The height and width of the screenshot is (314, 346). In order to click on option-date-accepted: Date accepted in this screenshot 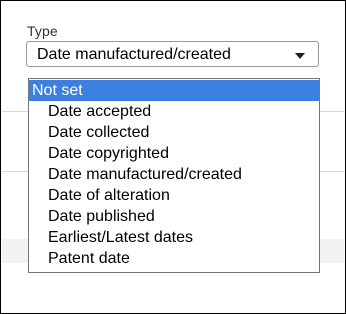, I will do `click(174, 111)`.